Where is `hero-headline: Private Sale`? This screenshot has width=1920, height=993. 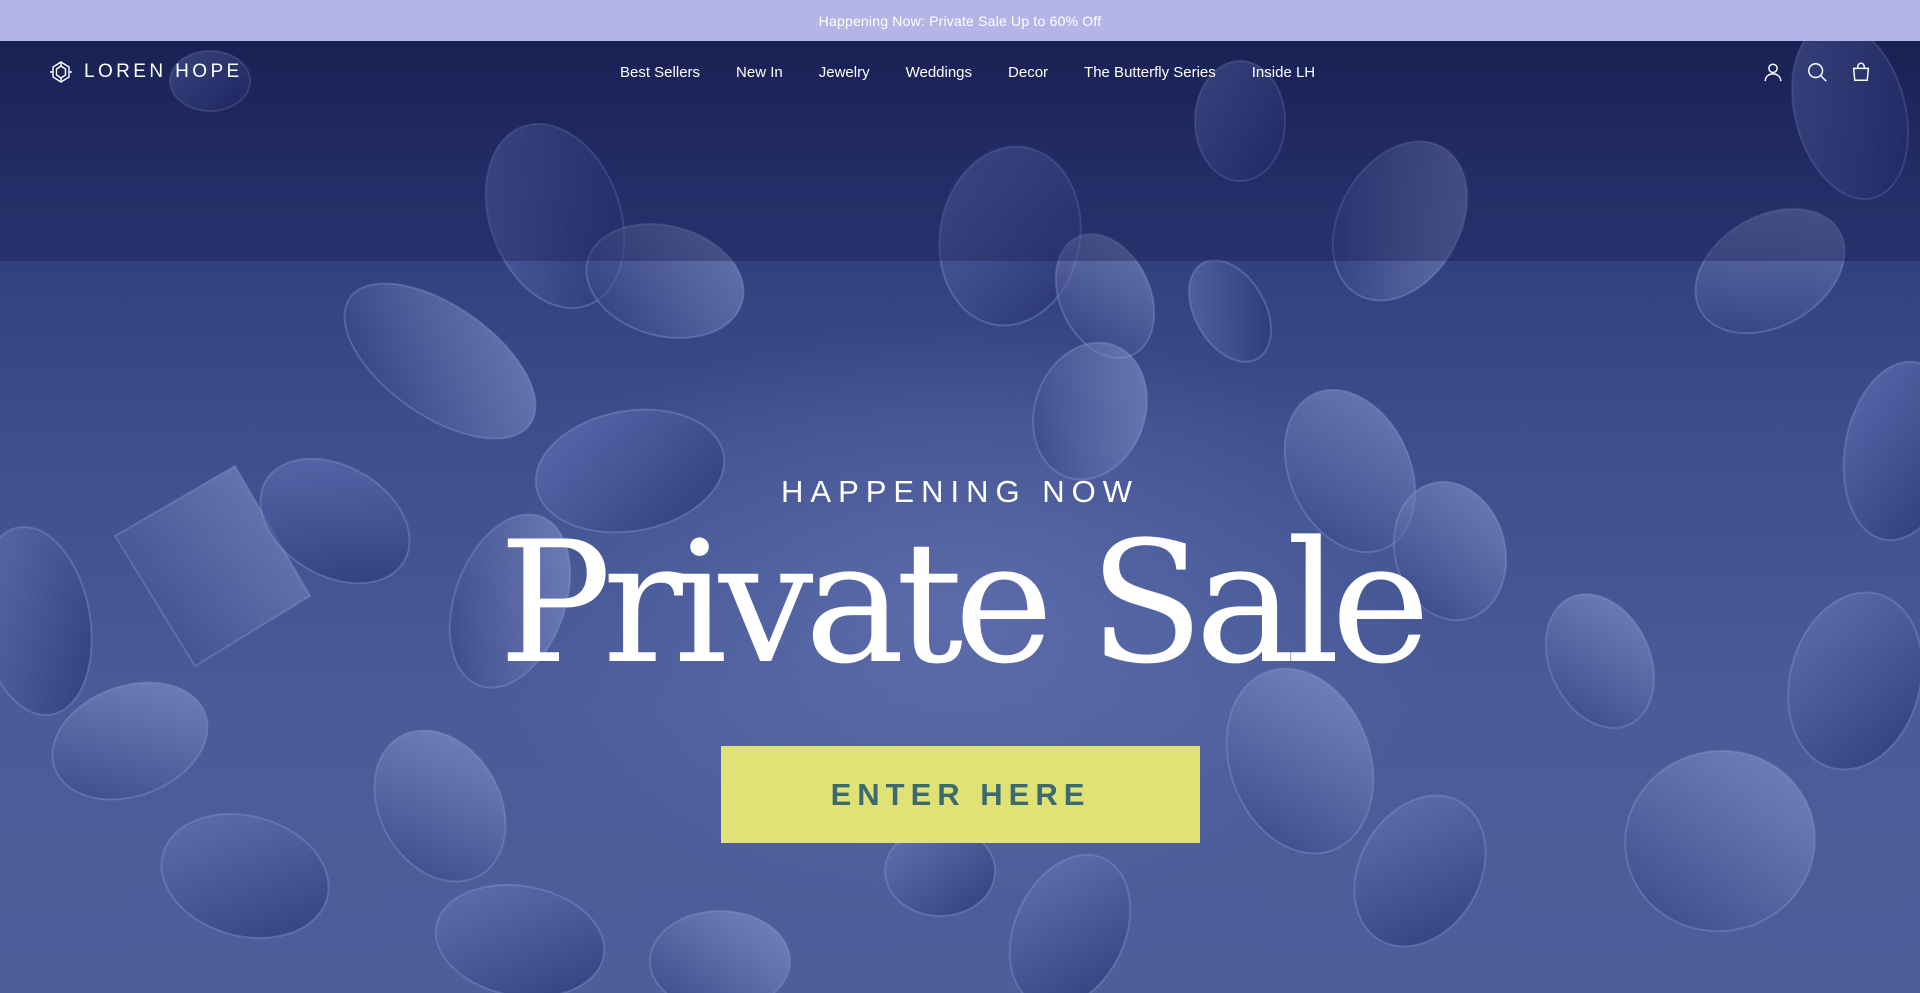
hero-headline: Private Sale is located at coordinates (964, 603).